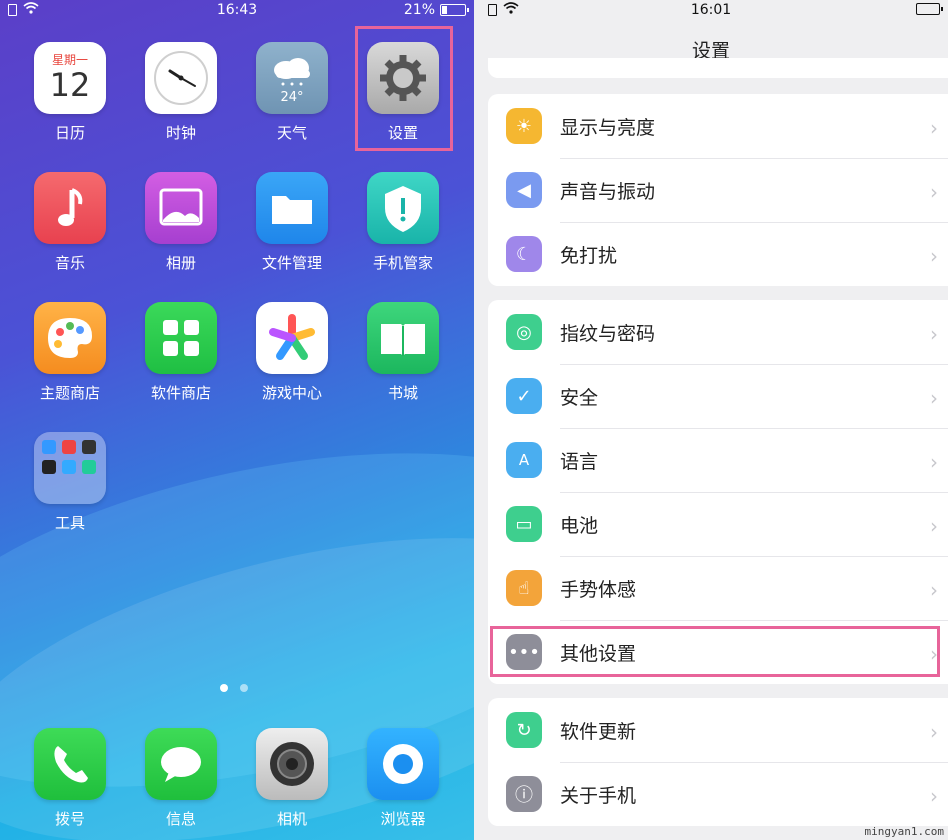 The height and width of the screenshot is (840, 948). Describe the element at coordinates (70, 778) in the screenshot. I see `dock-dialer: 拨号` at that location.